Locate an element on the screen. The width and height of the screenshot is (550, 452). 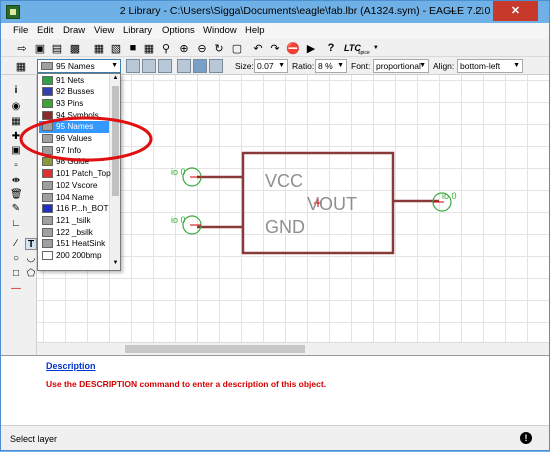
menu-edit: Edit is located at coordinates (45, 30).